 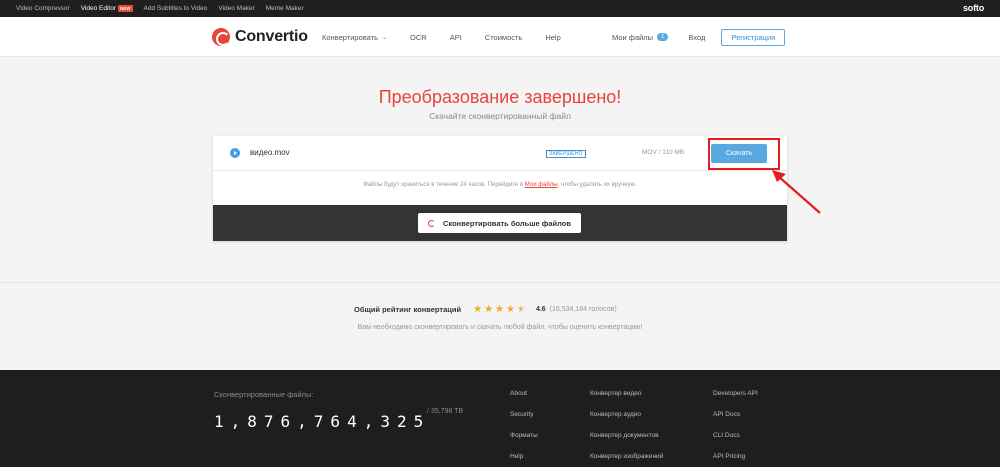 I want to click on my-files-label: Мои файлы, so click(x=633, y=37).